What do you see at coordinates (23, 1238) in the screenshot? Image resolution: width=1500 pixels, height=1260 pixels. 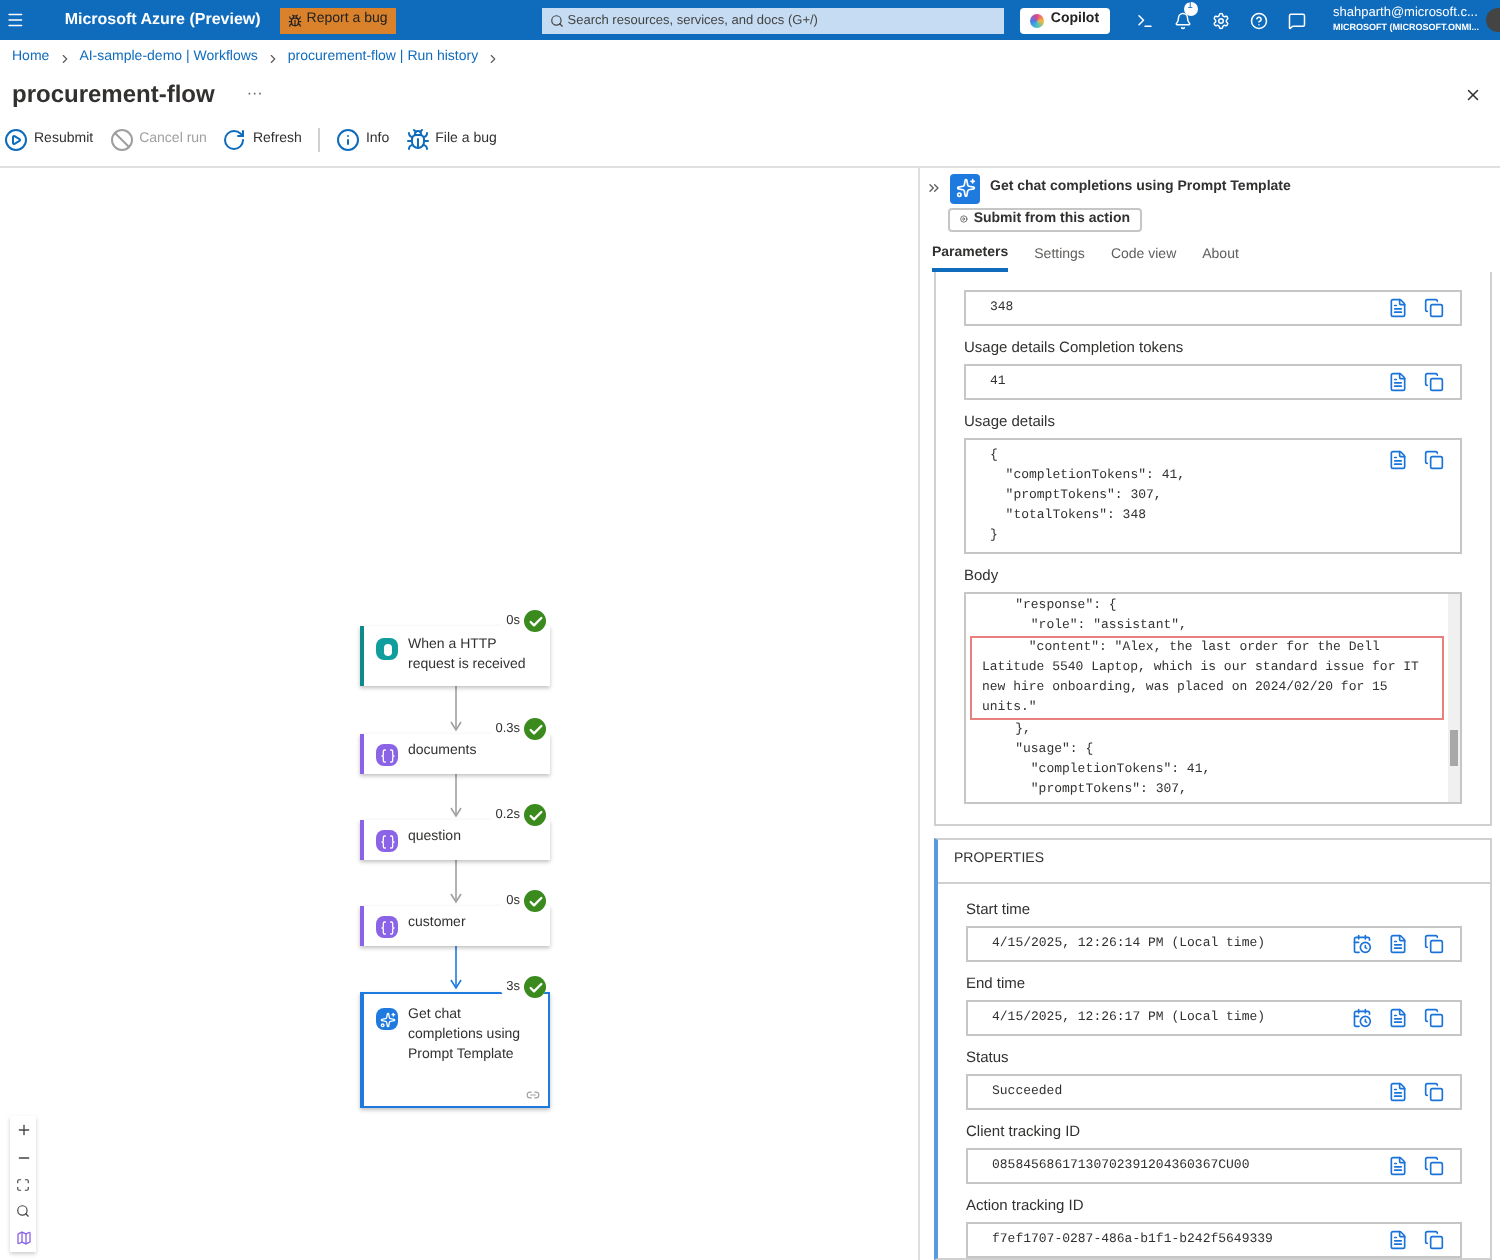 I see `map-icon` at bounding box center [23, 1238].